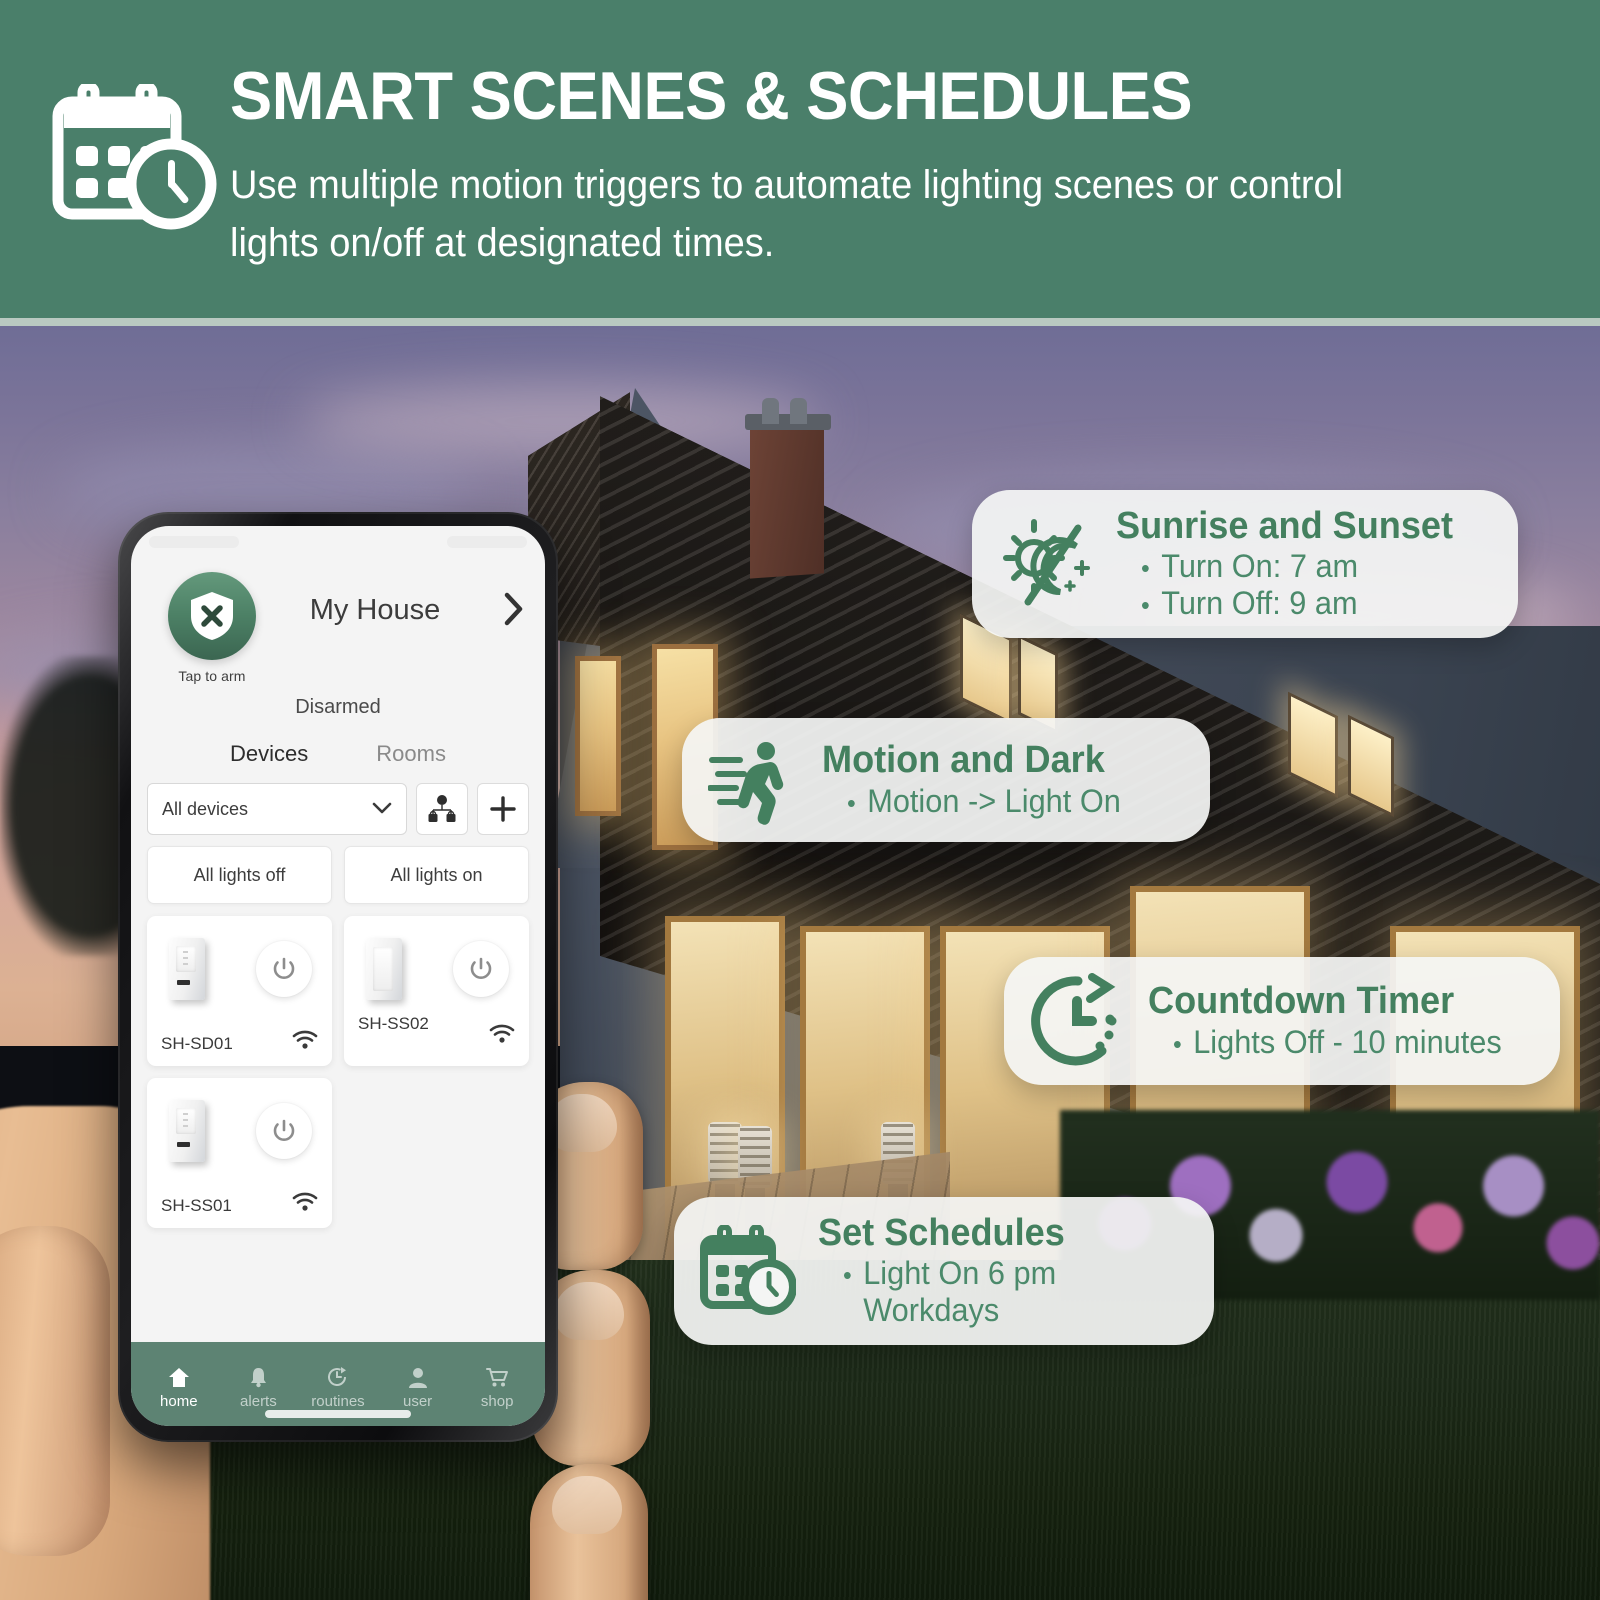 The image size is (1600, 1600). Describe the element at coordinates (411, 754) in the screenshot. I see `tab-rooms: Rooms` at that location.